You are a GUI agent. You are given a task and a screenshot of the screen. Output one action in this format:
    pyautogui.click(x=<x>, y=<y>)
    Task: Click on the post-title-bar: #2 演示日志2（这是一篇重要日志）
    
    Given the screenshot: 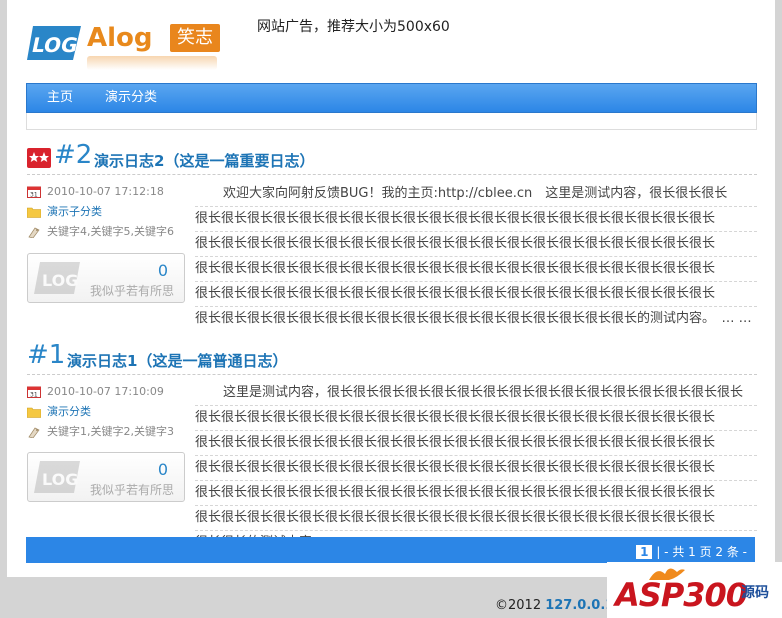 What is the action you would take?
    pyautogui.click(x=392, y=157)
    